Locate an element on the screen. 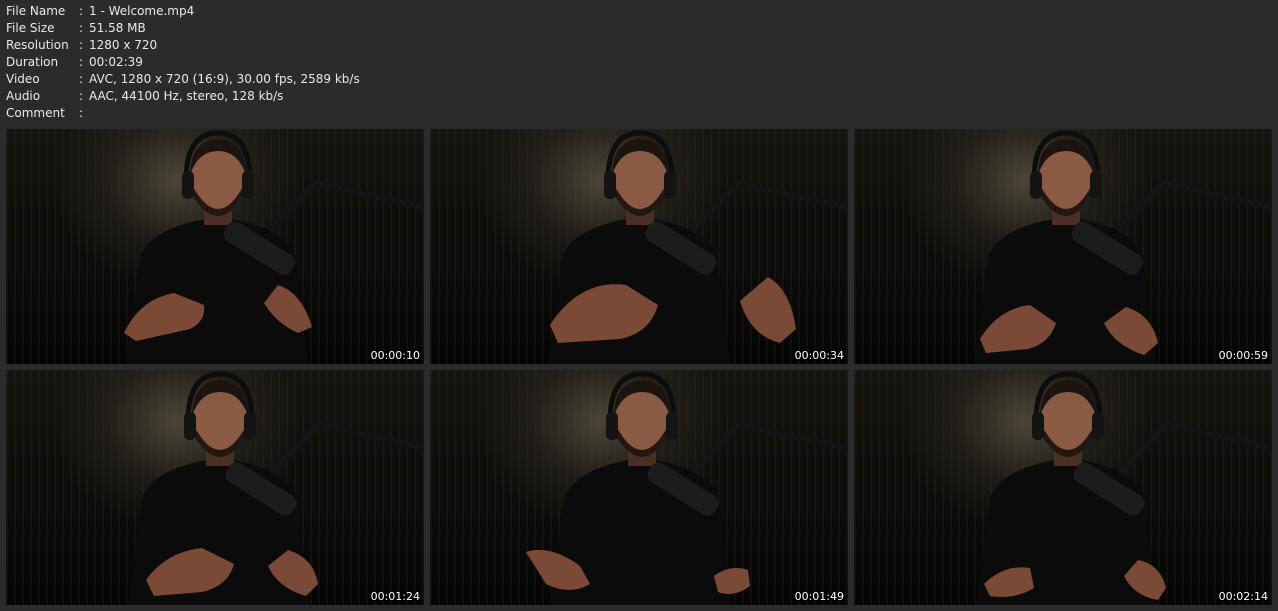 This screenshot has height=611, width=1278. video-thumbnail: 00:02:14 is located at coordinates (1063, 487).